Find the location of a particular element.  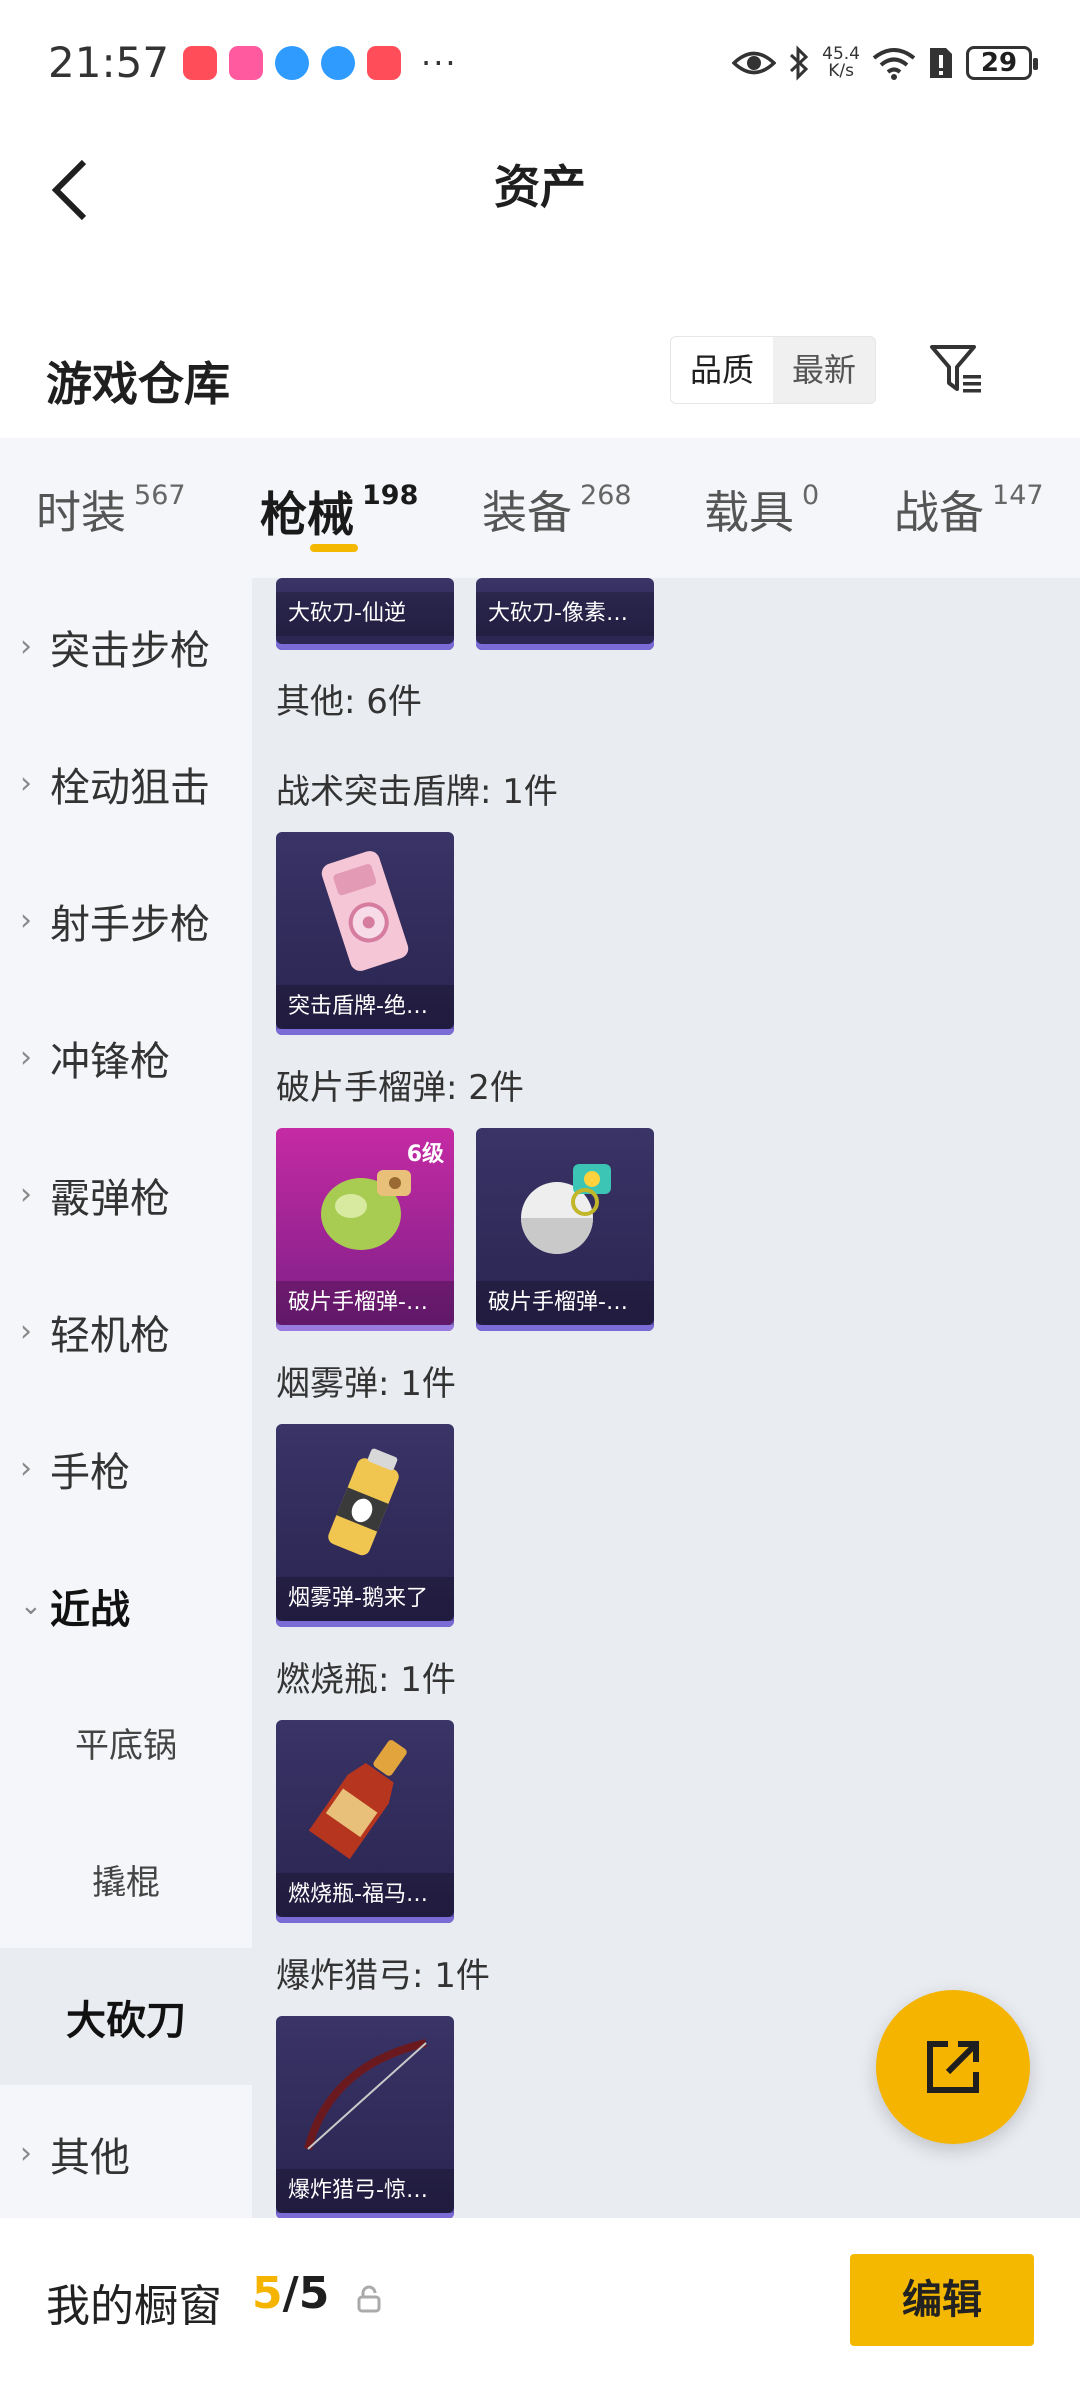

tab-firearms: 枪械 198 is located at coordinates (339, 510).